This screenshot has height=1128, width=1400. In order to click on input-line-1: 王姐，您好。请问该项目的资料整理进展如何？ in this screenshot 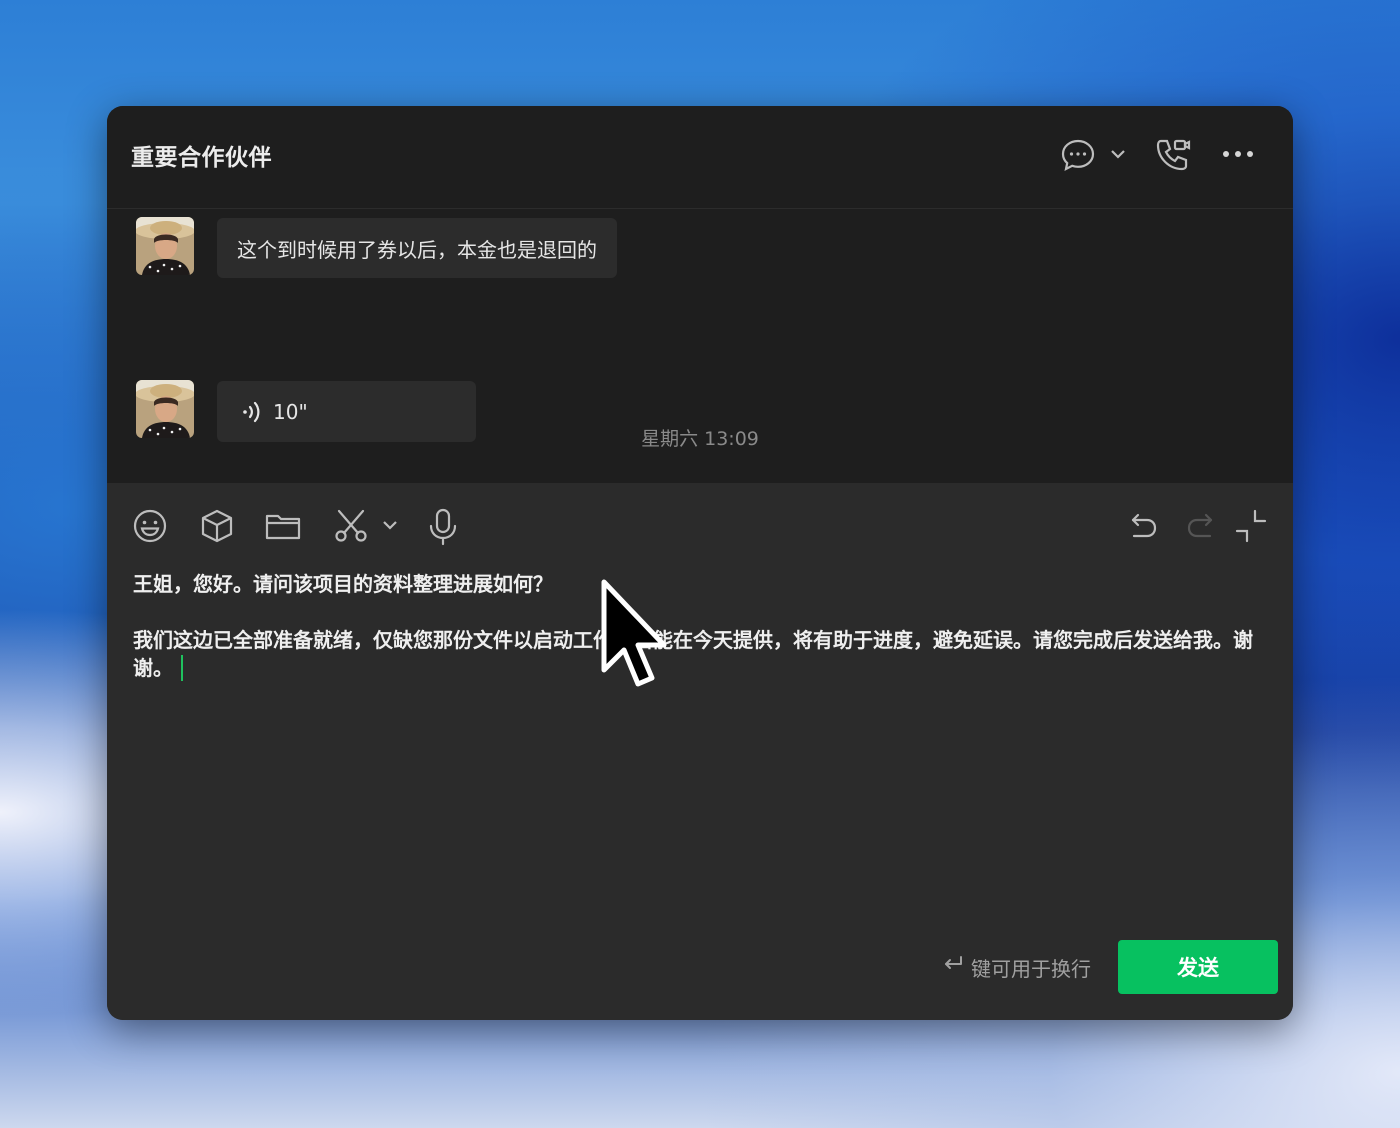, I will do `click(343, 584)`.